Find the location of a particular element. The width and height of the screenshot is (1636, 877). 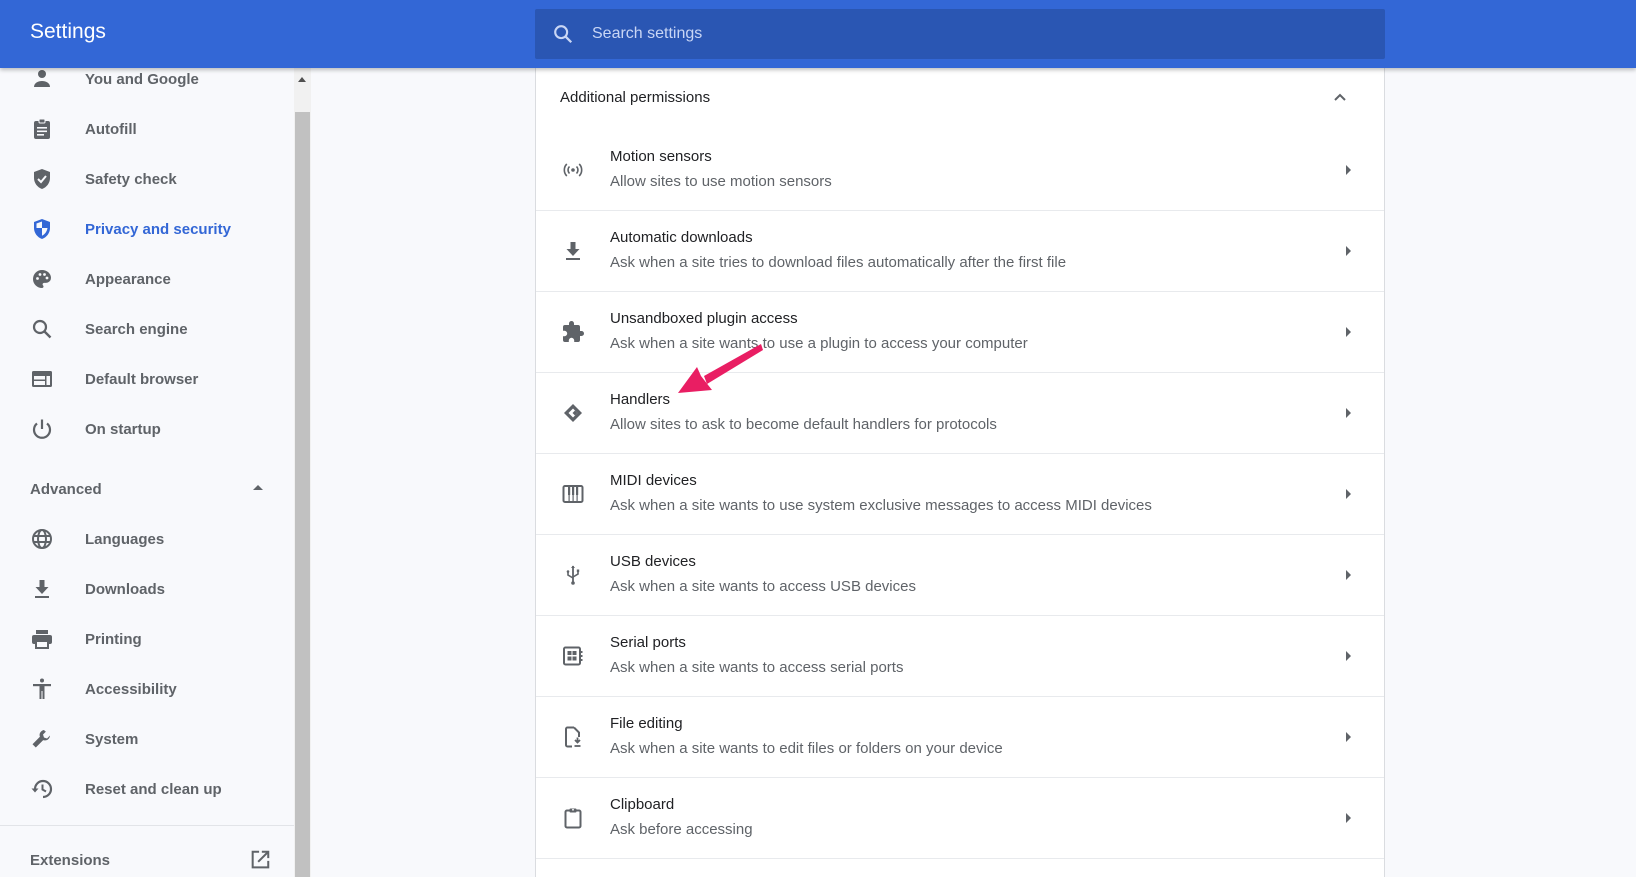

row-description: Ask before accessing is located at coordinates (681, 829).